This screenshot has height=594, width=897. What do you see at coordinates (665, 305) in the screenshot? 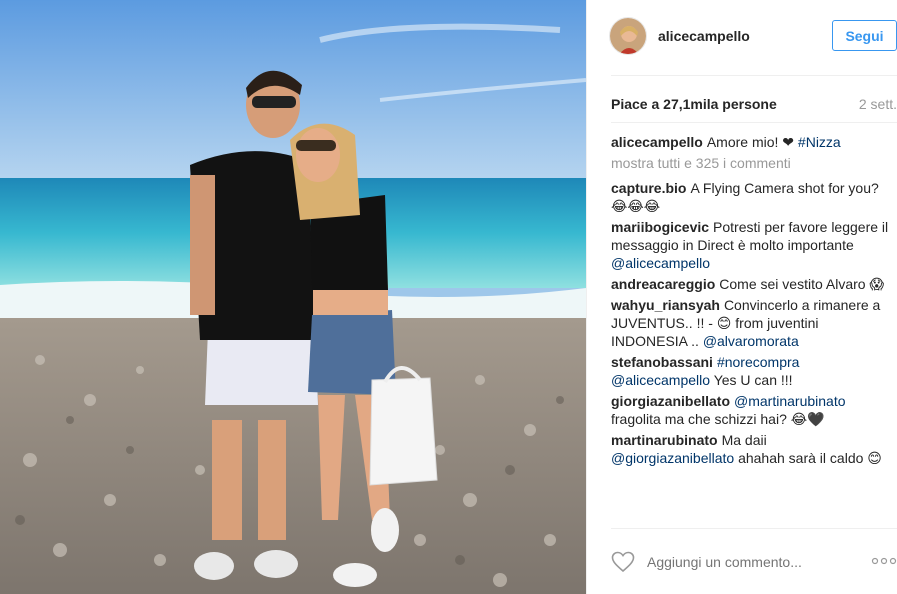
I see `comment-username: wahyu_riansyah` at bounding box center [665, 305].